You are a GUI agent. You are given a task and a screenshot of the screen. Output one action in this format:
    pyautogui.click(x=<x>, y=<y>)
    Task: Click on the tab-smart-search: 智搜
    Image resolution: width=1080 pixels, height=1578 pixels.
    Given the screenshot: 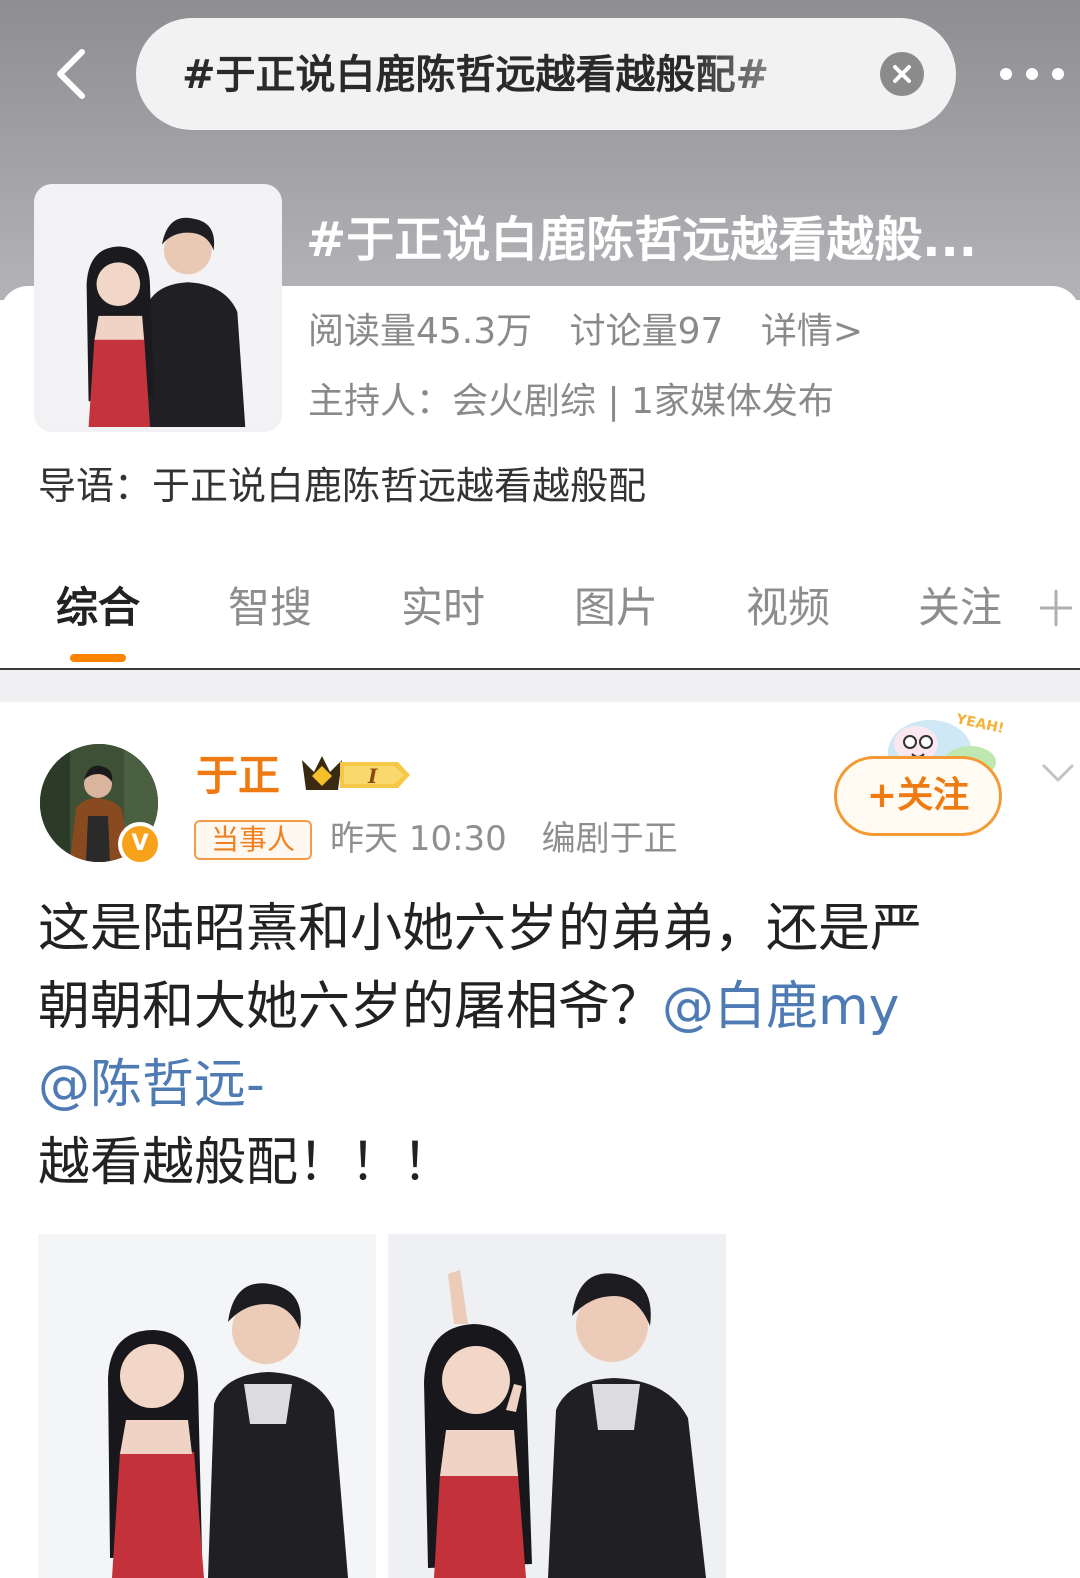 What is the action you would take?
    pyautogui.click(x=270, y=608)
    